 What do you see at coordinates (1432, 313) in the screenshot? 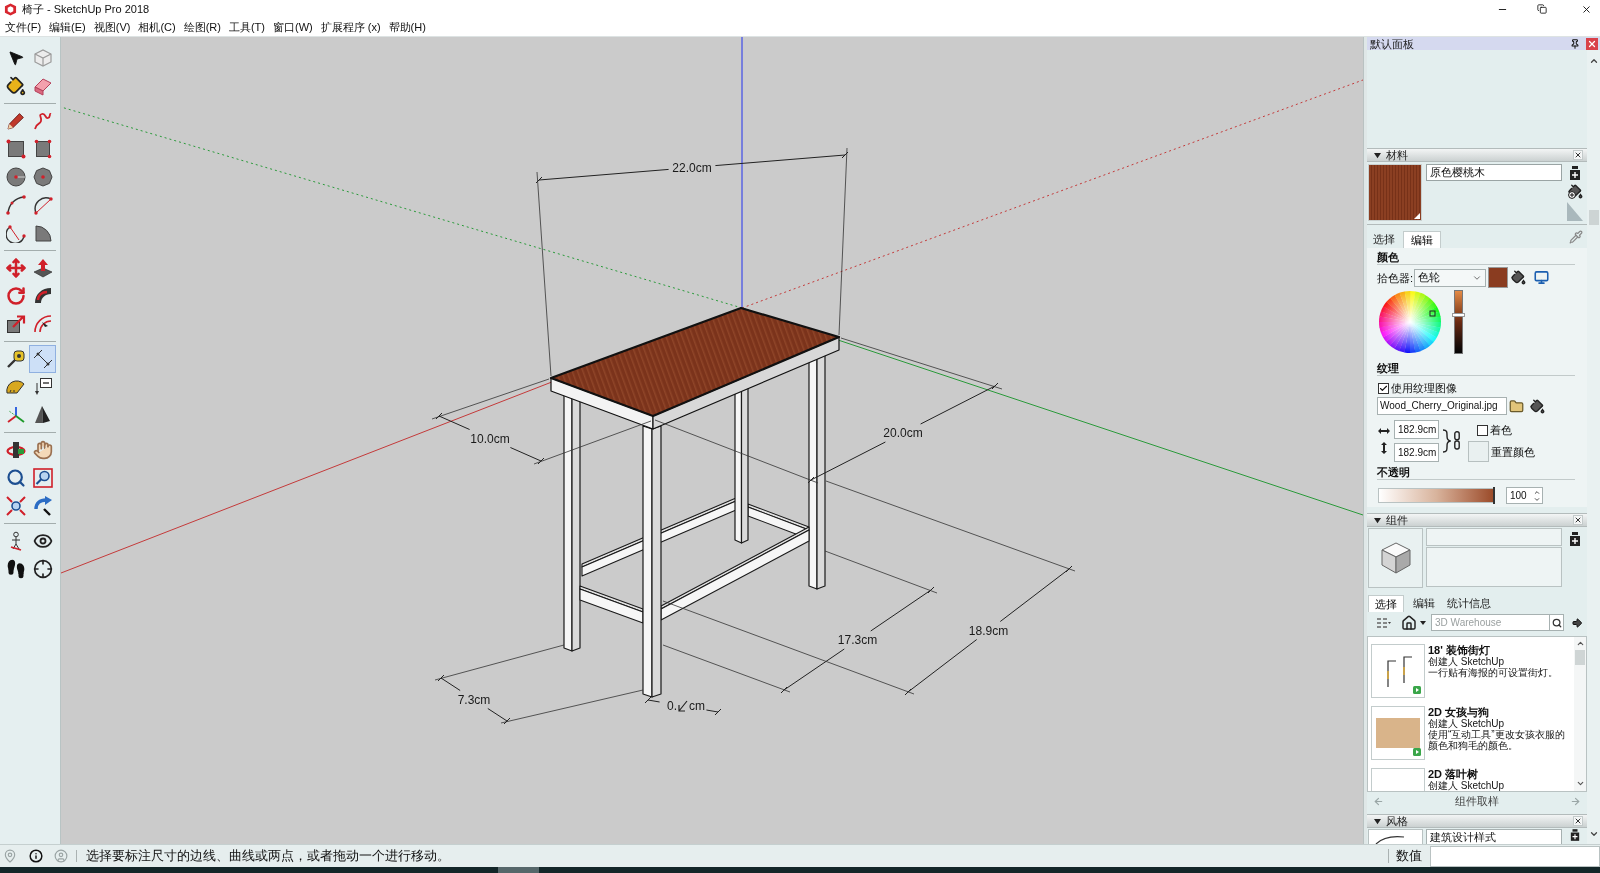
I see `color-marker-icon` at bounding box center [1432, 313].